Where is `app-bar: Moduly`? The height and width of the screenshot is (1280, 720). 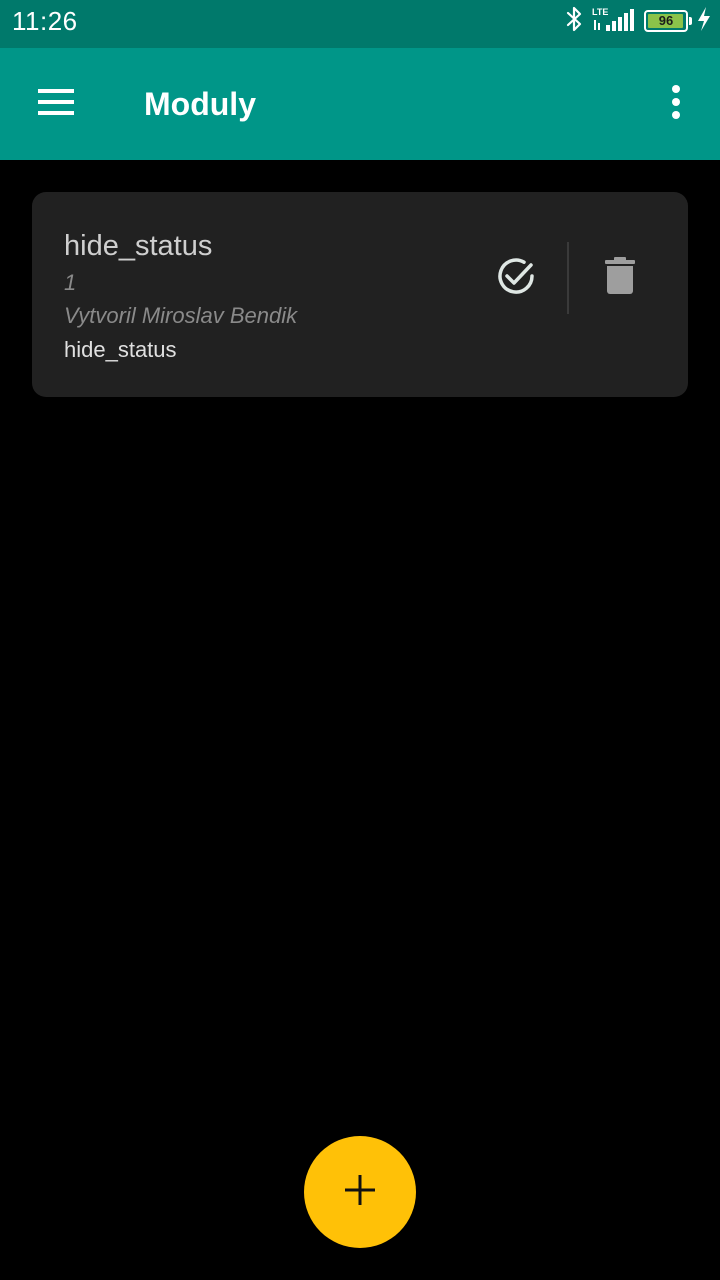 app-bar: Moduly is located at coordinates (360, 104).